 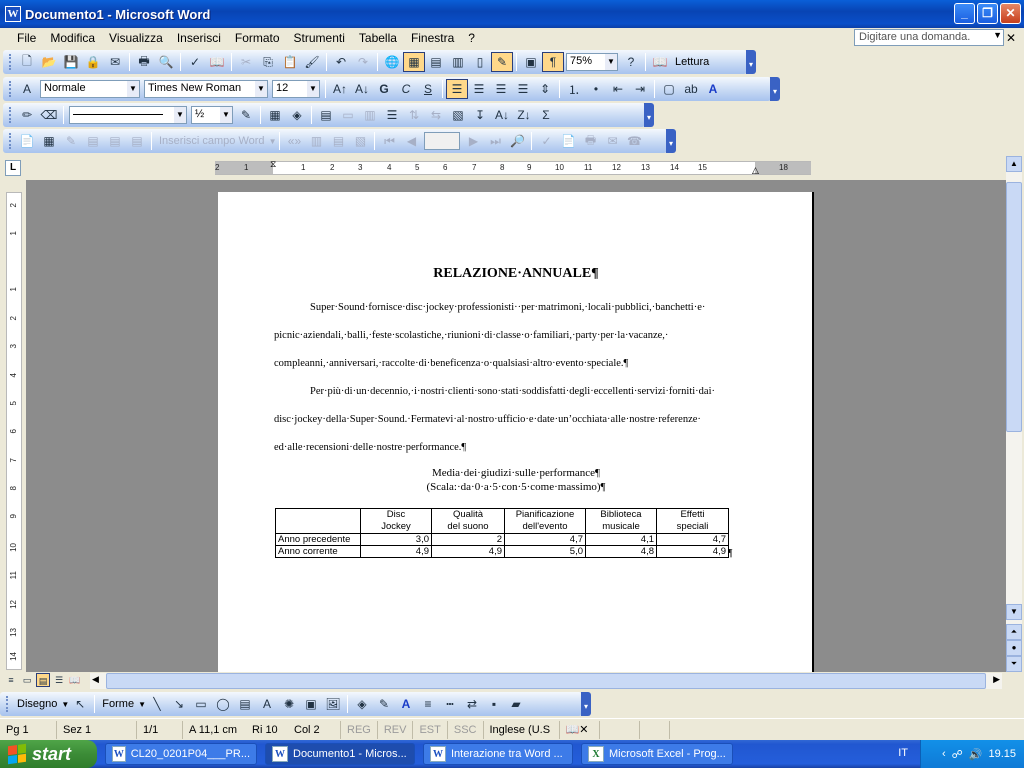 I want to click on reading-layout-view-icon: 📖, so click(x=75, y=680).